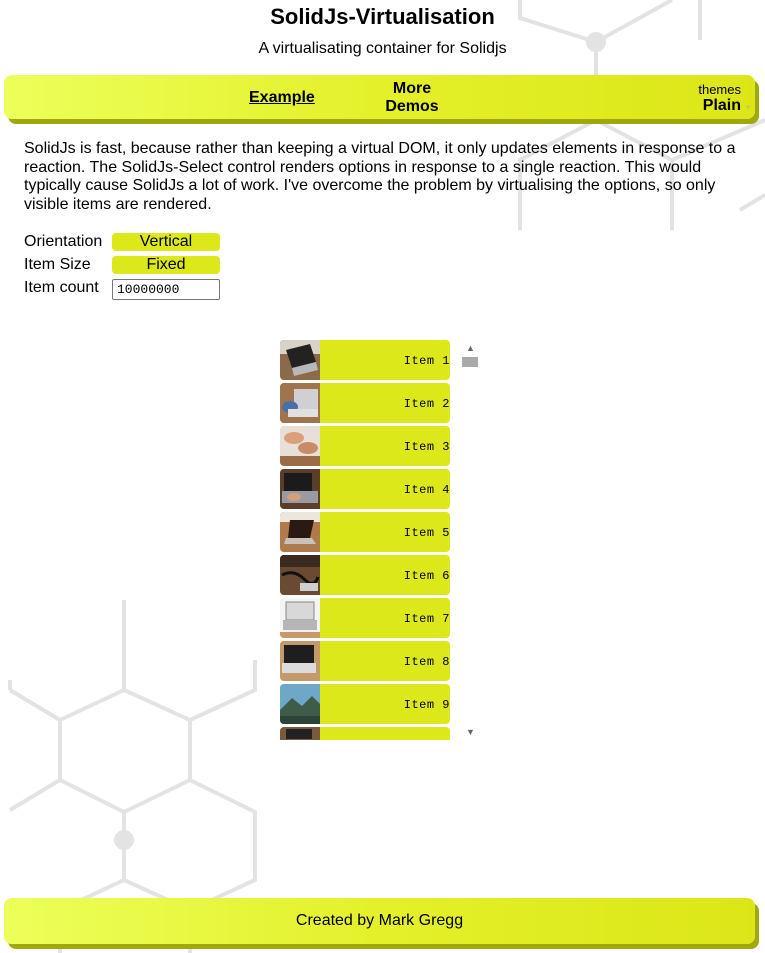 The height and width of the screenshot is (953, 765). I want to click on list-item: Item 8, so click(365, 661).